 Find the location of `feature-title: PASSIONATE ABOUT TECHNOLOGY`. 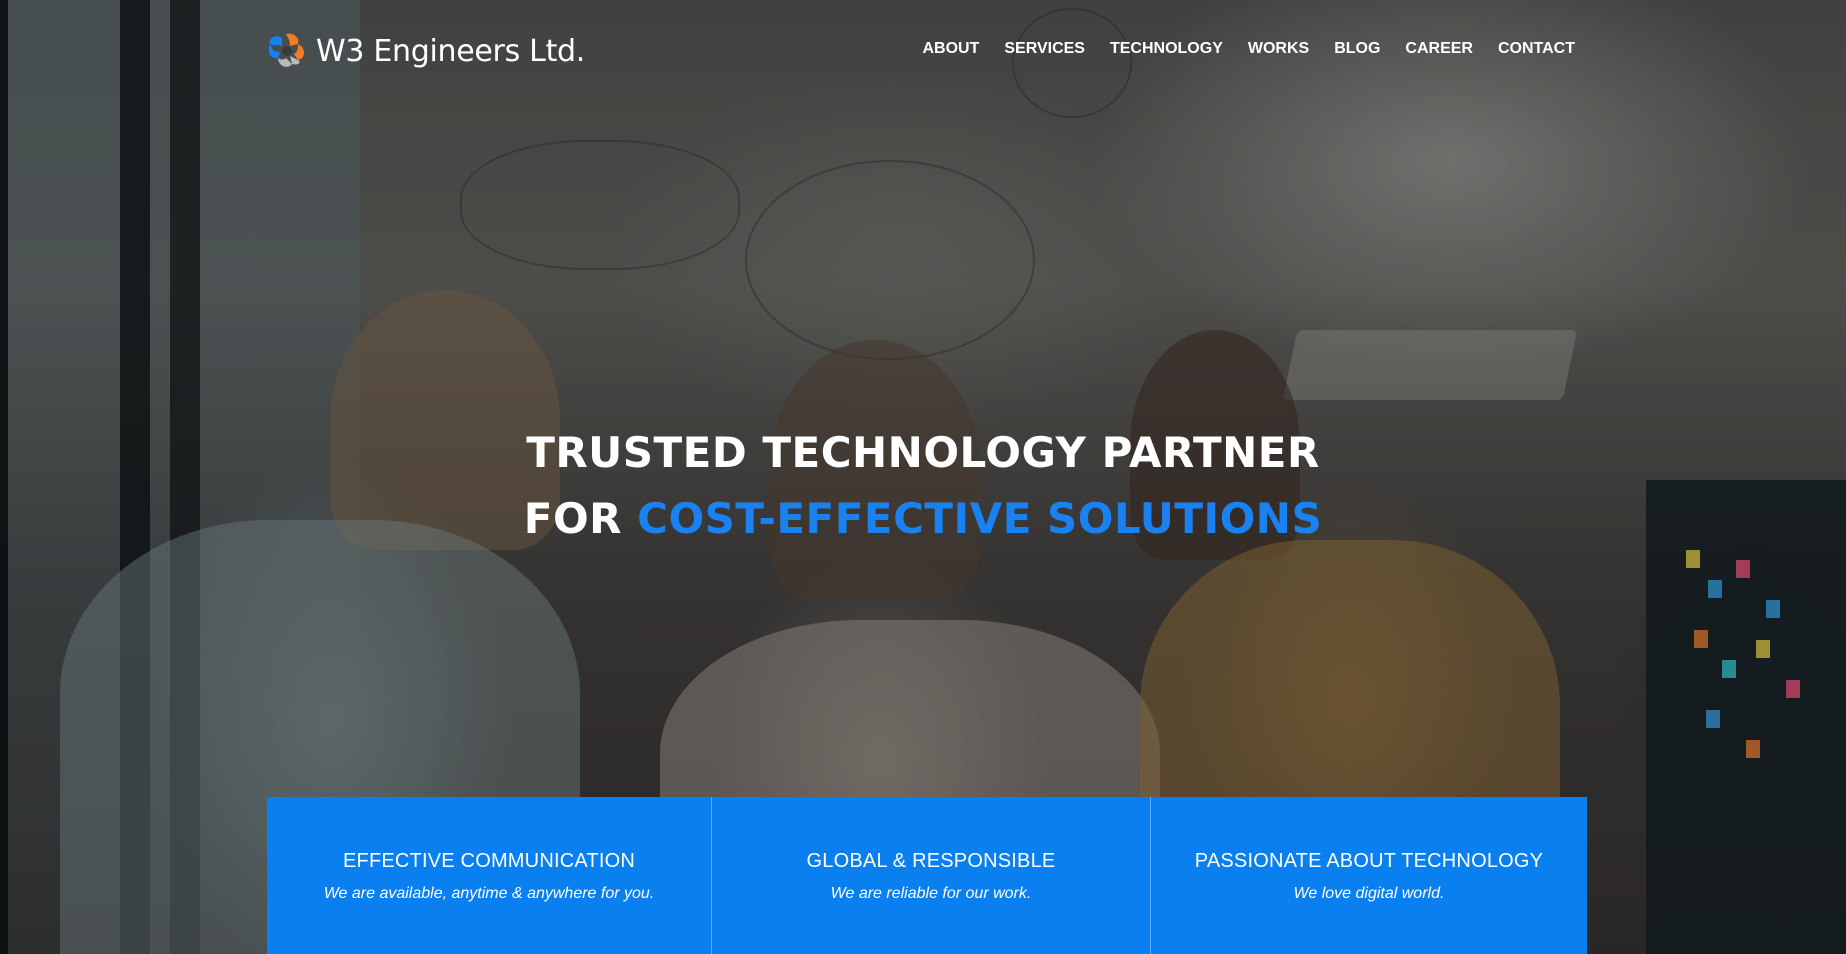

feature-title: PASSIONATE ABOUT TECHNOLOGY is located at coordinates (1369, 861).